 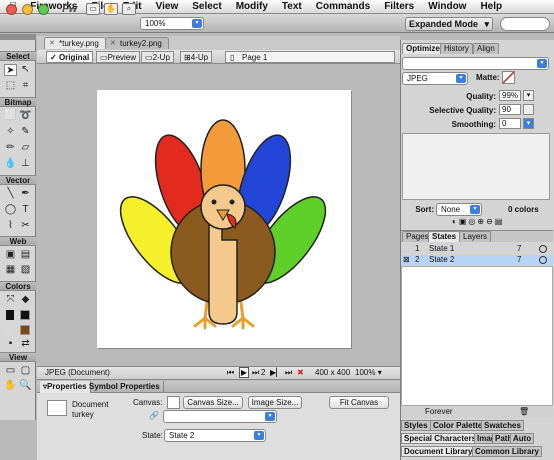 What do you see at coordinates (528, 95) in the screenshot?
I see `quality-slider-toggle: ▾` at bounding box center [528, 95].